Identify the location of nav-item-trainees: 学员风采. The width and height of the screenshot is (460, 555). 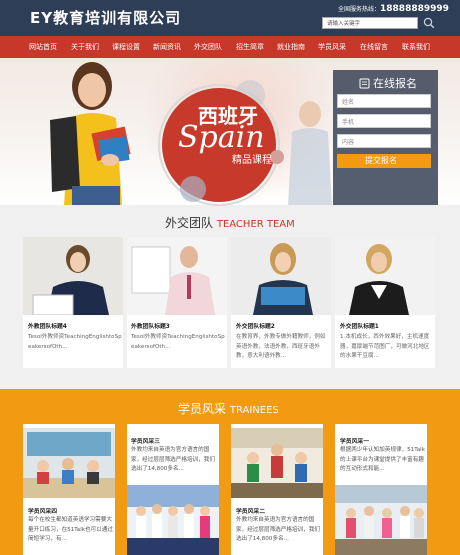
(332, 47).